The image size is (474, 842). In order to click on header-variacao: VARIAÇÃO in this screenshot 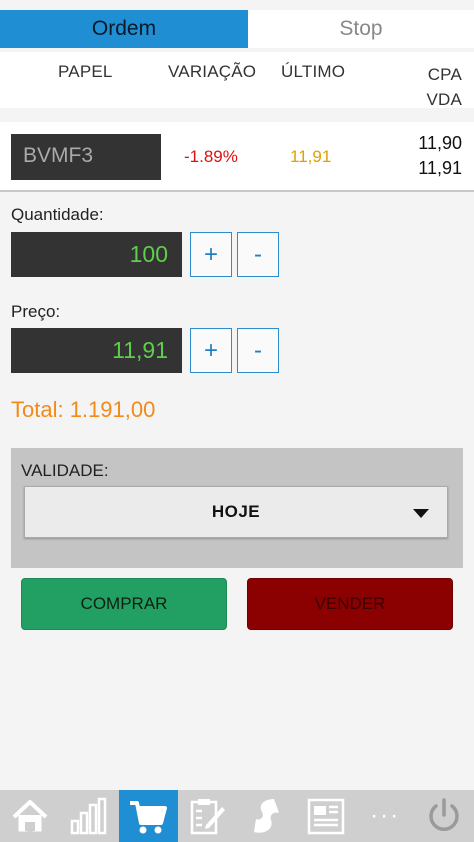, I will do `click(212, 71)`.